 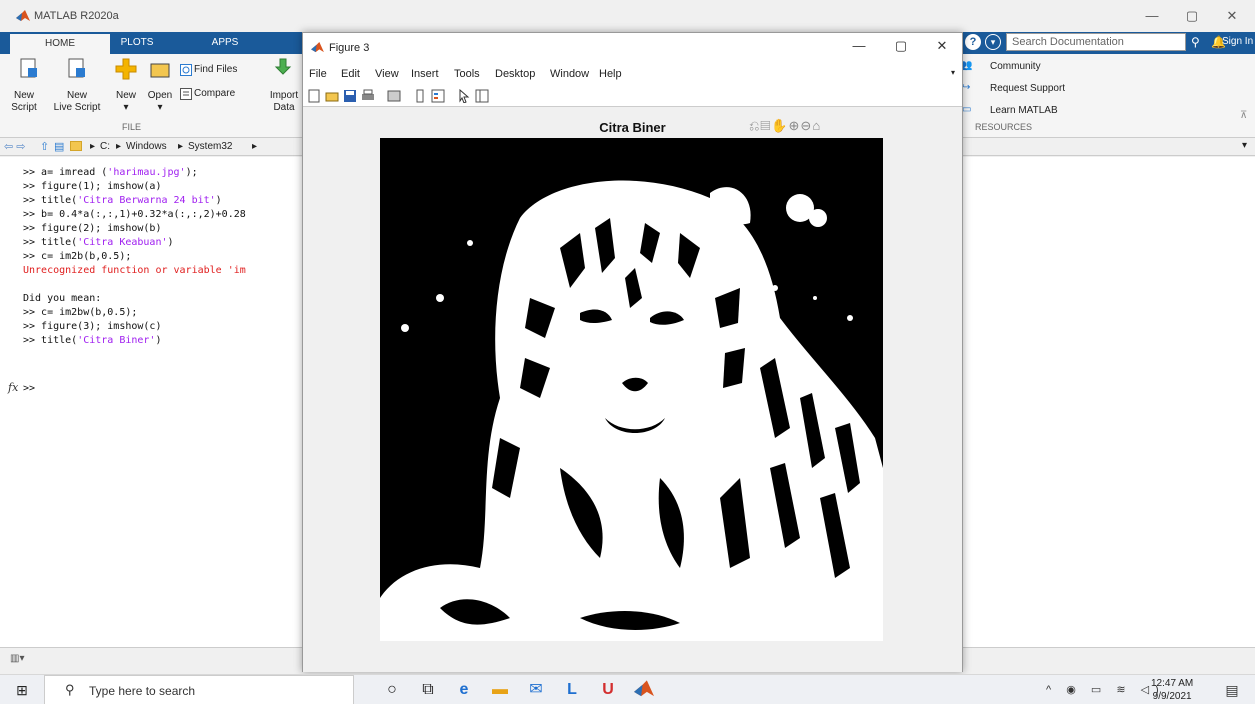 I want to click on maximize-button: ▢, so click(x=1192, y=16).